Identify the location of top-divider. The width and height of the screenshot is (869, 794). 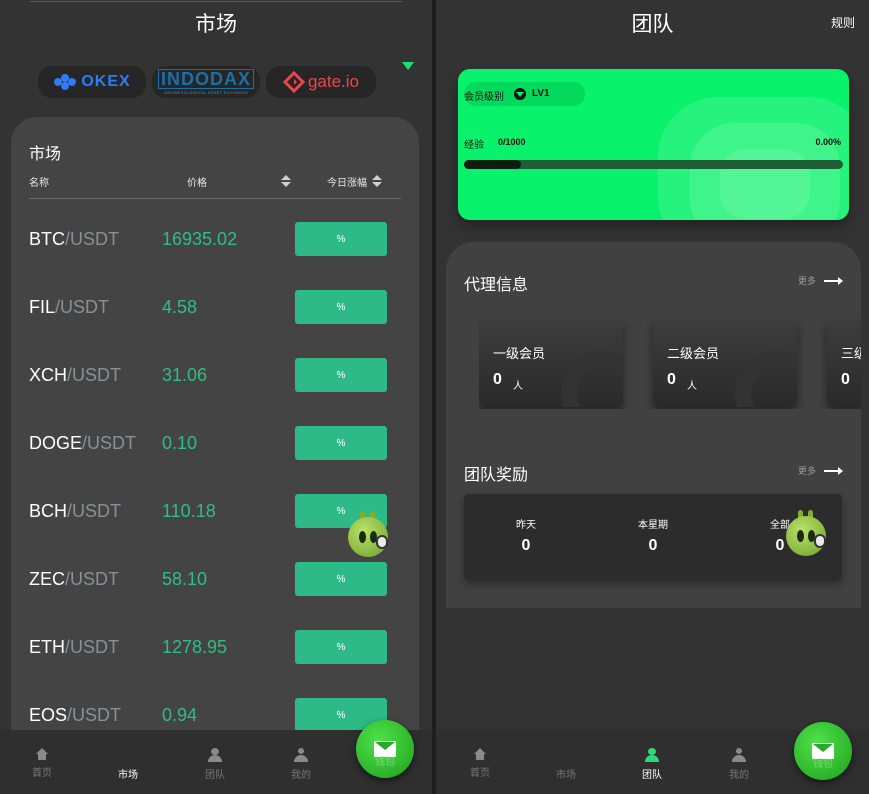
(216, 1).